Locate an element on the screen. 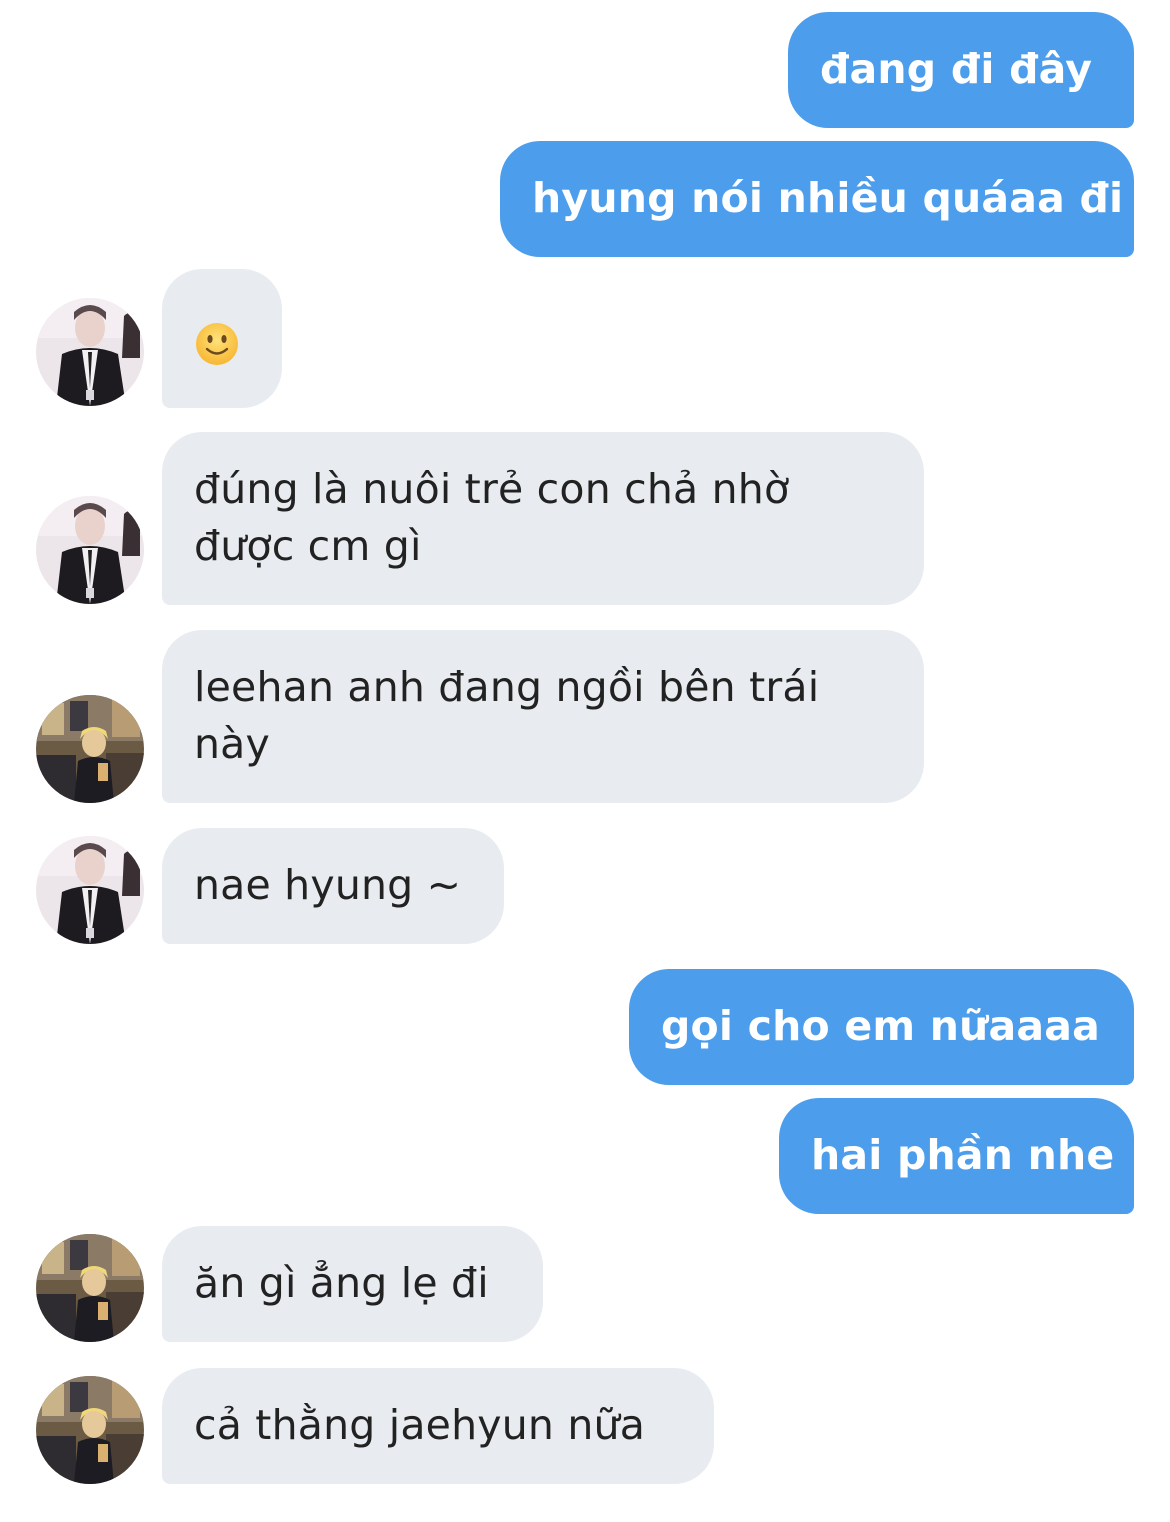  outgoing-message-bubble: hyung nói nhiều quáaa đi is located at coordinates (817, 199).